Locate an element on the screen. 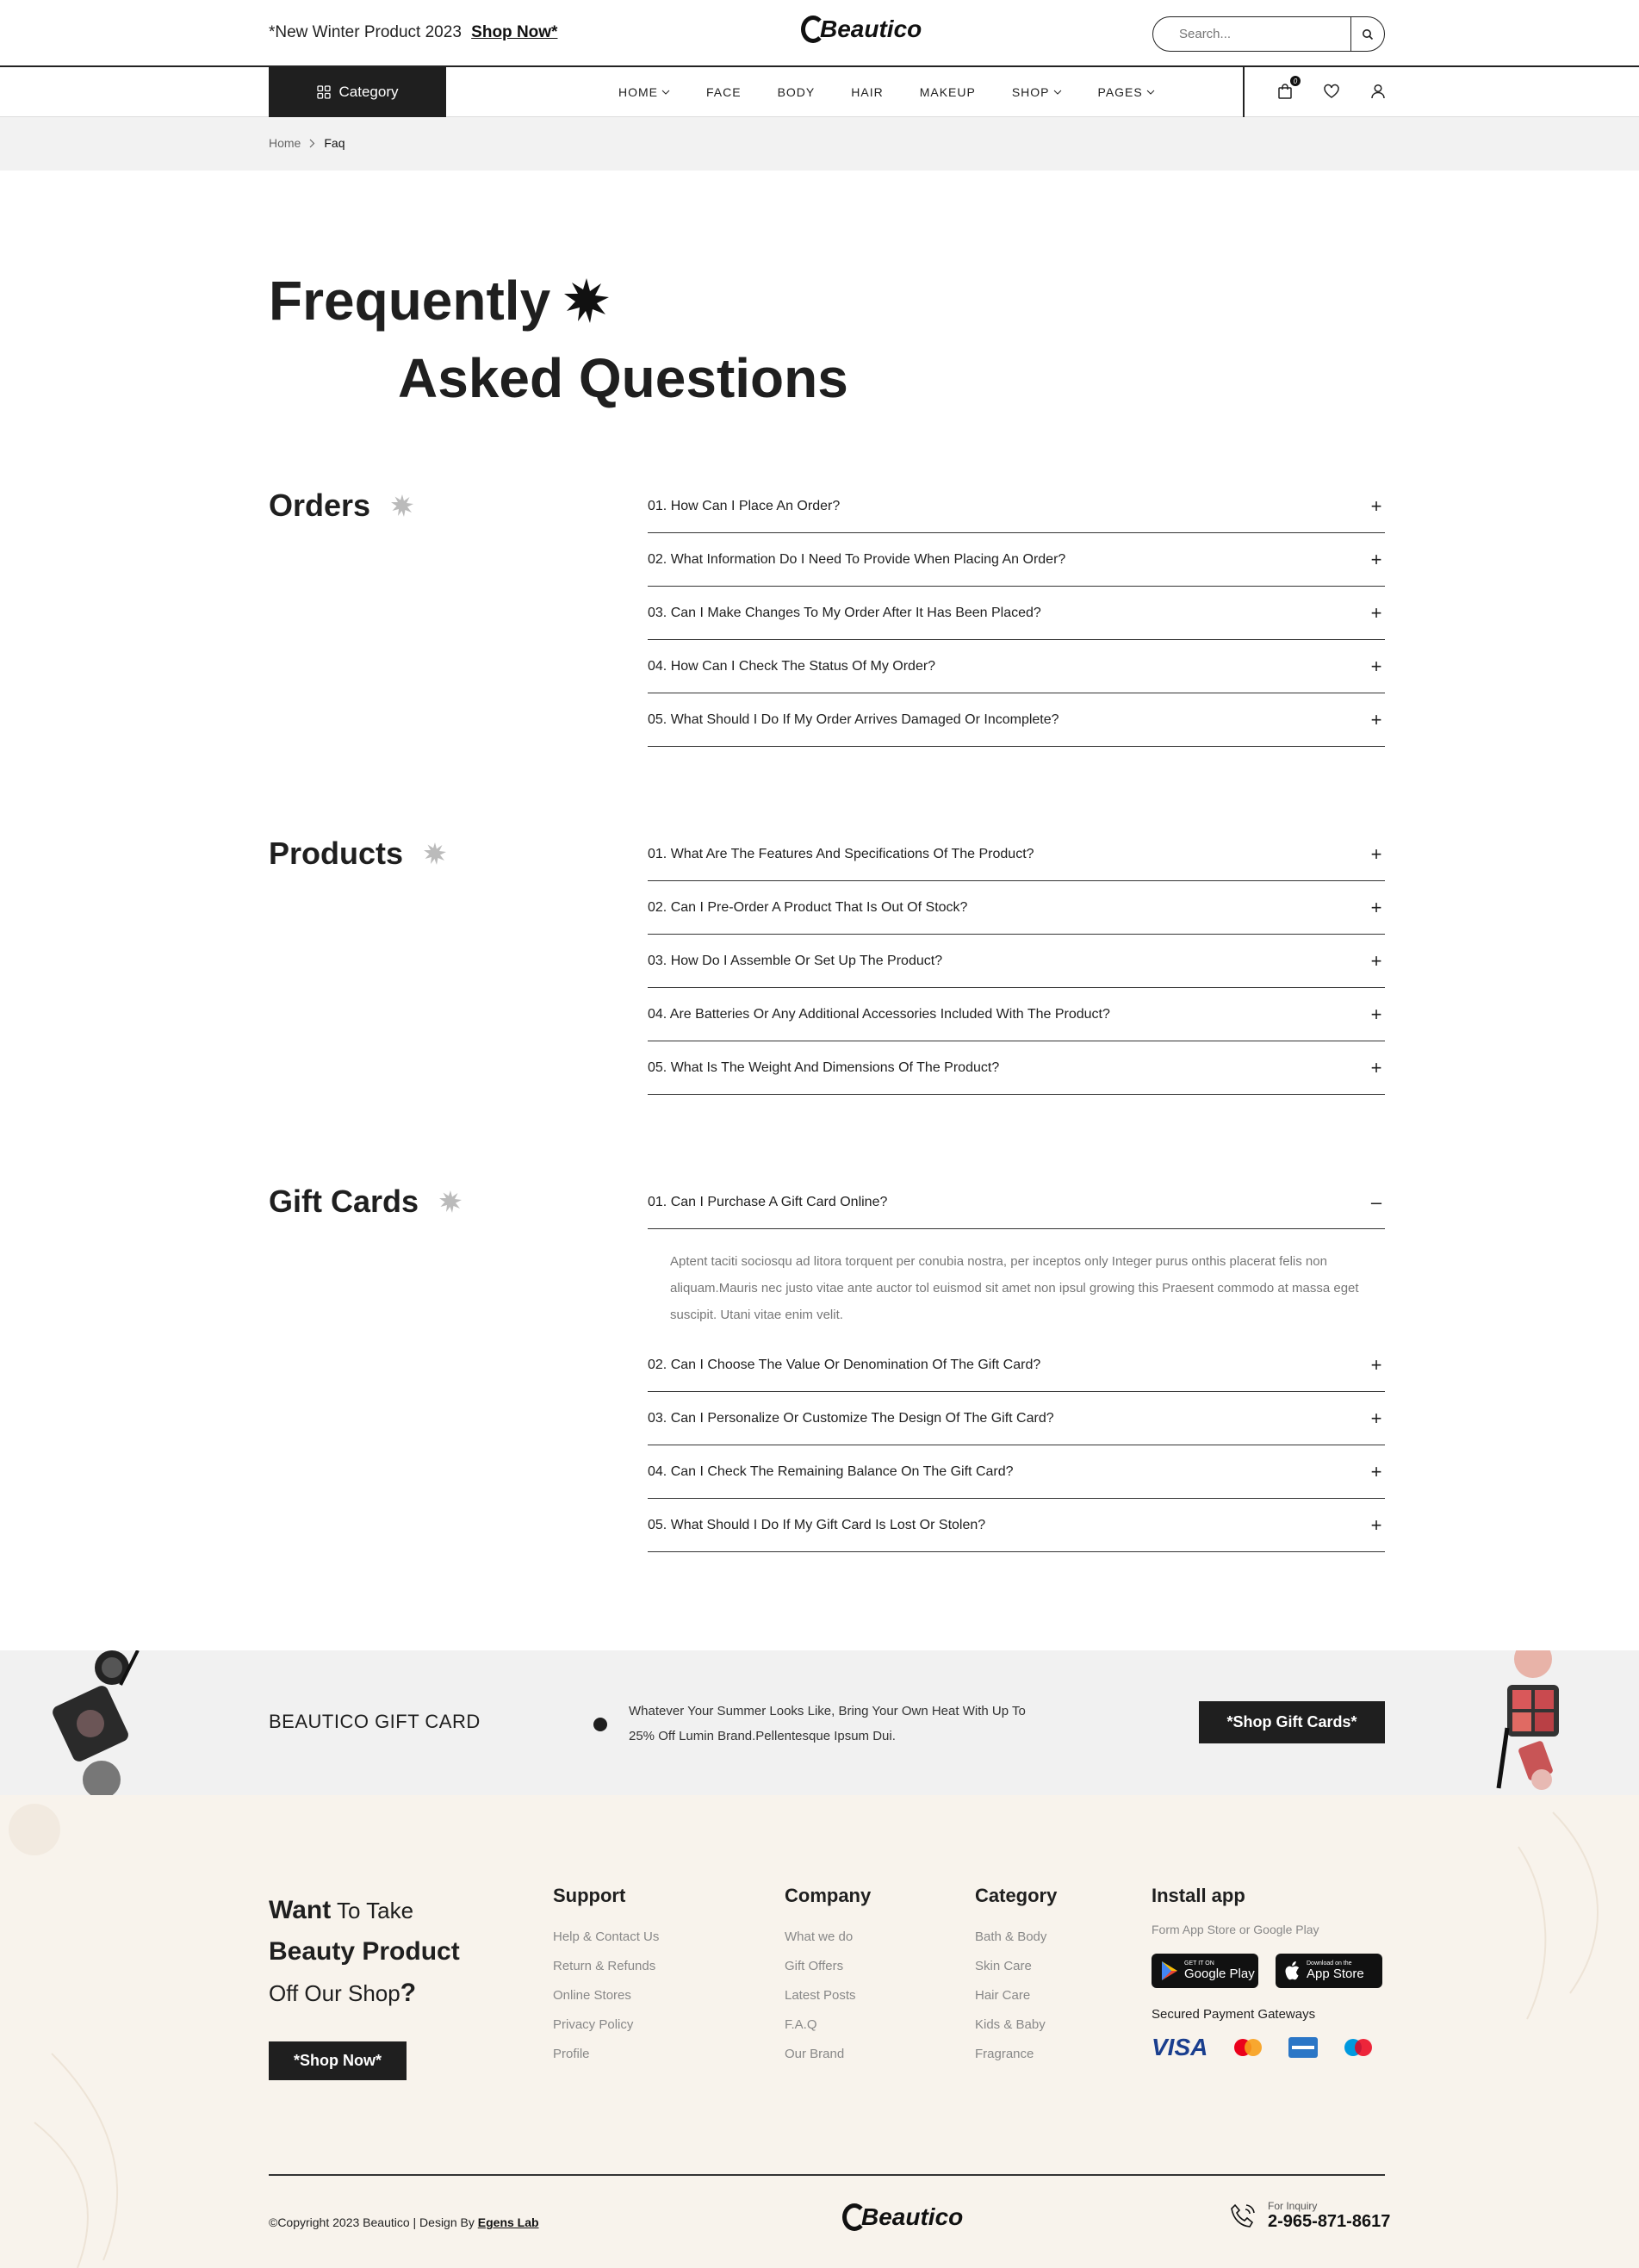 The image size is (1639, 2268). app-store-badge: Download on the App Store is located at coordinates (1329, 1971).